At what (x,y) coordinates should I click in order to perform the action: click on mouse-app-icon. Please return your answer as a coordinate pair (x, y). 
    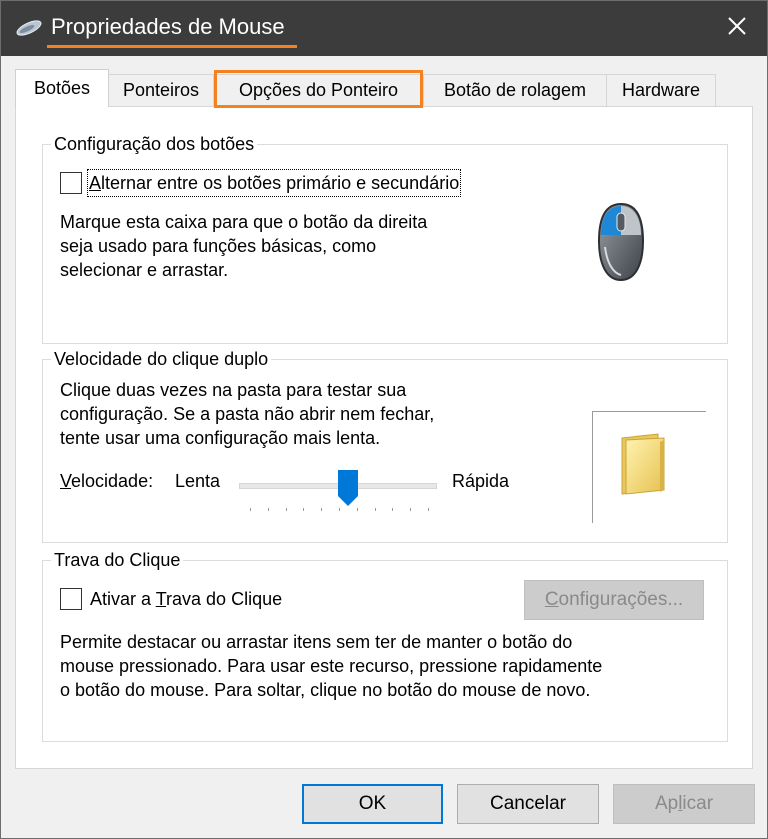
    Looking at the image, I should click on (29, 30).